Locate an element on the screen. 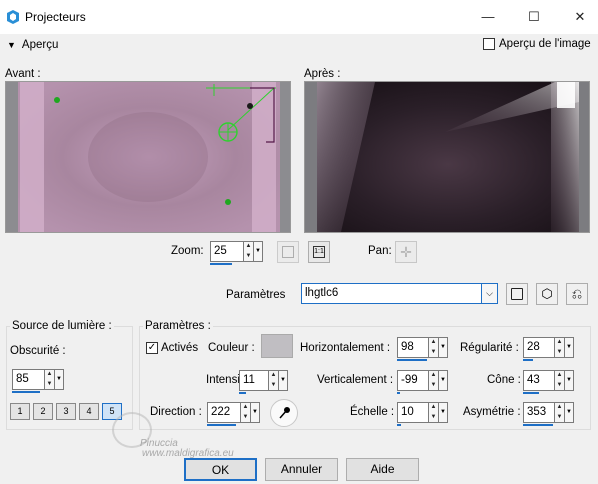  regularity-spin-arrows: ▲ ▼ is located at coordinates (560, 347).